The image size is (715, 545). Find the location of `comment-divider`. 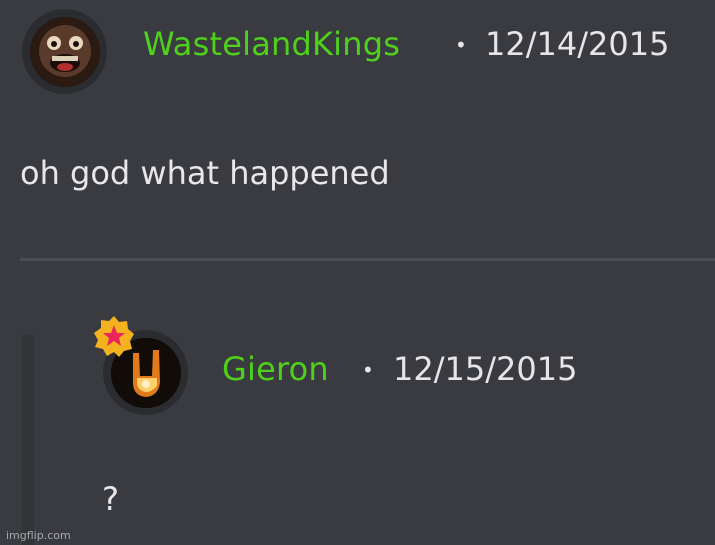

comment-divider is located at coordinates (367, 259).